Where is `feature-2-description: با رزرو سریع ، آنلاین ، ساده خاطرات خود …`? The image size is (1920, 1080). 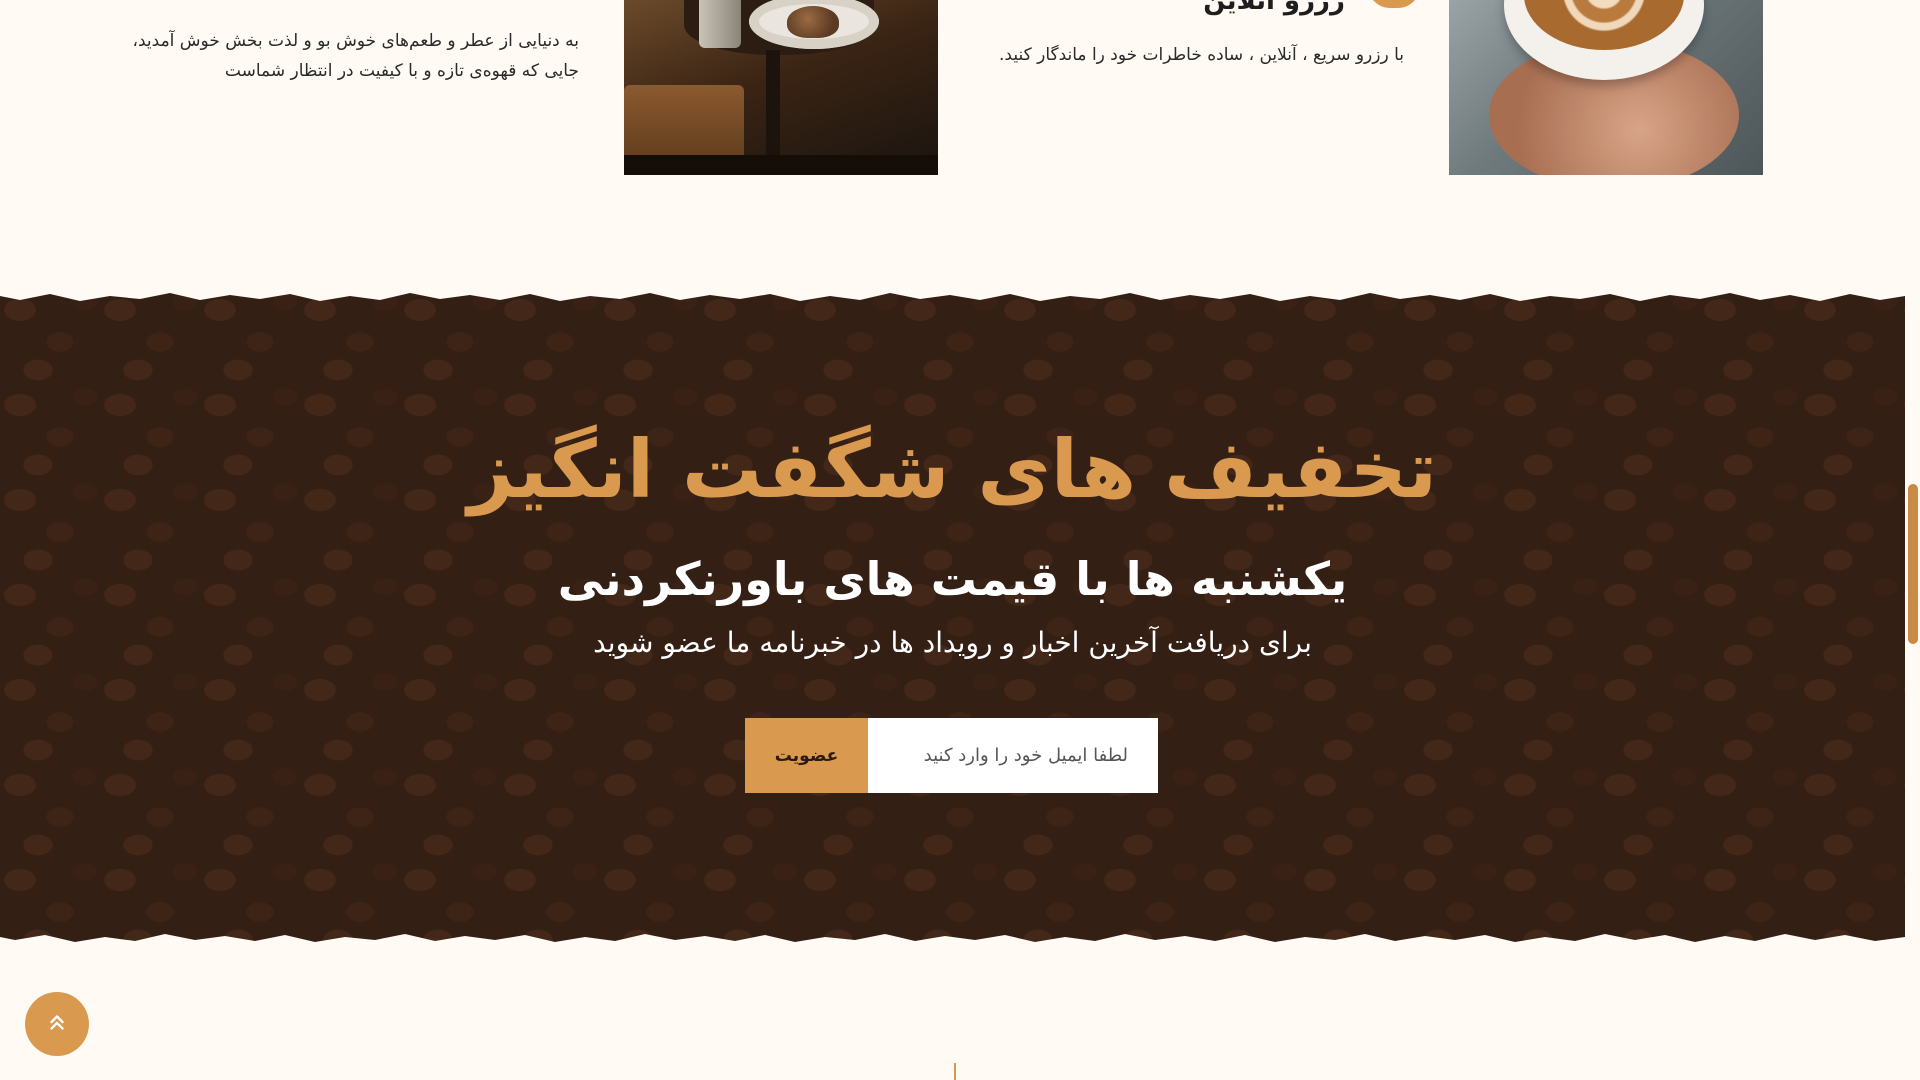
feature-2-description: با رزرو سریع ، آنلاین ، ساده خاطرات خود … is located at coordinates (1201, 55).